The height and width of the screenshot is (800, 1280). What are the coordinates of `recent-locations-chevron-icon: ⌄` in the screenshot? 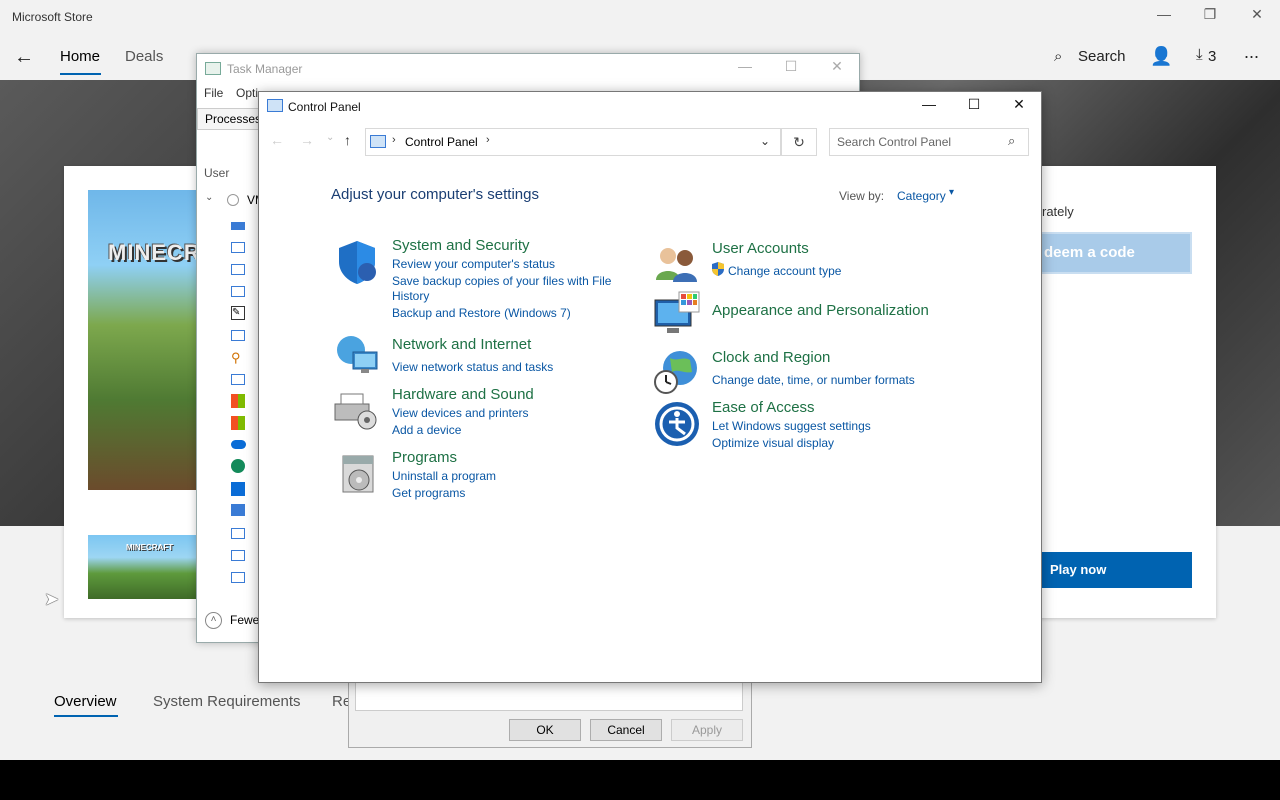 It's located at (330, 137).